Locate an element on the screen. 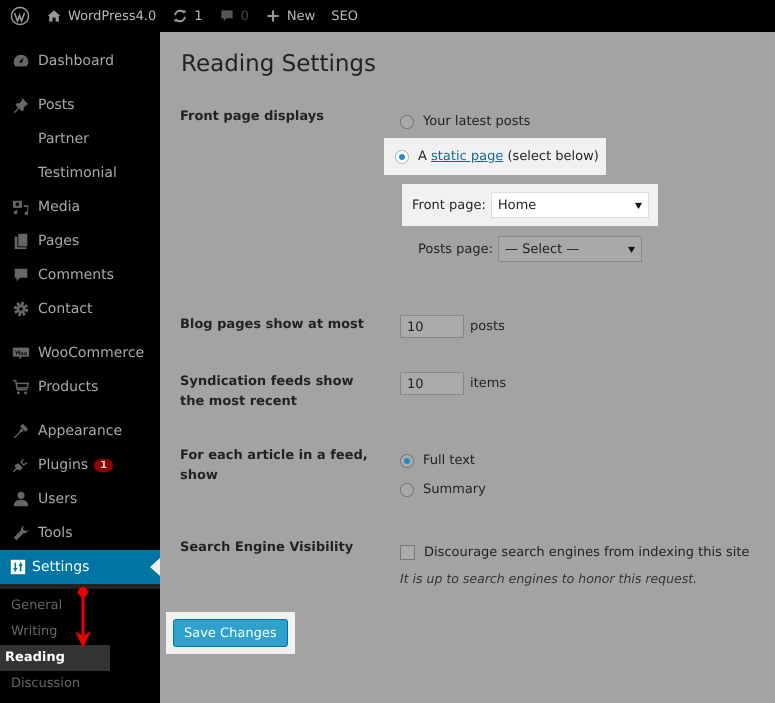 The height and width of the screenshot is (703, 775). option-label: Your latest posts is located at coordinates (476, 121).